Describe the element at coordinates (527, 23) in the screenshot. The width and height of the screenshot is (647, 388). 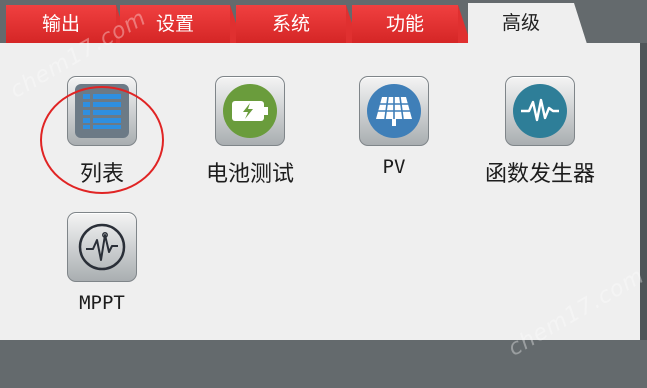
I see `tab-advanced: 高级` at that location.